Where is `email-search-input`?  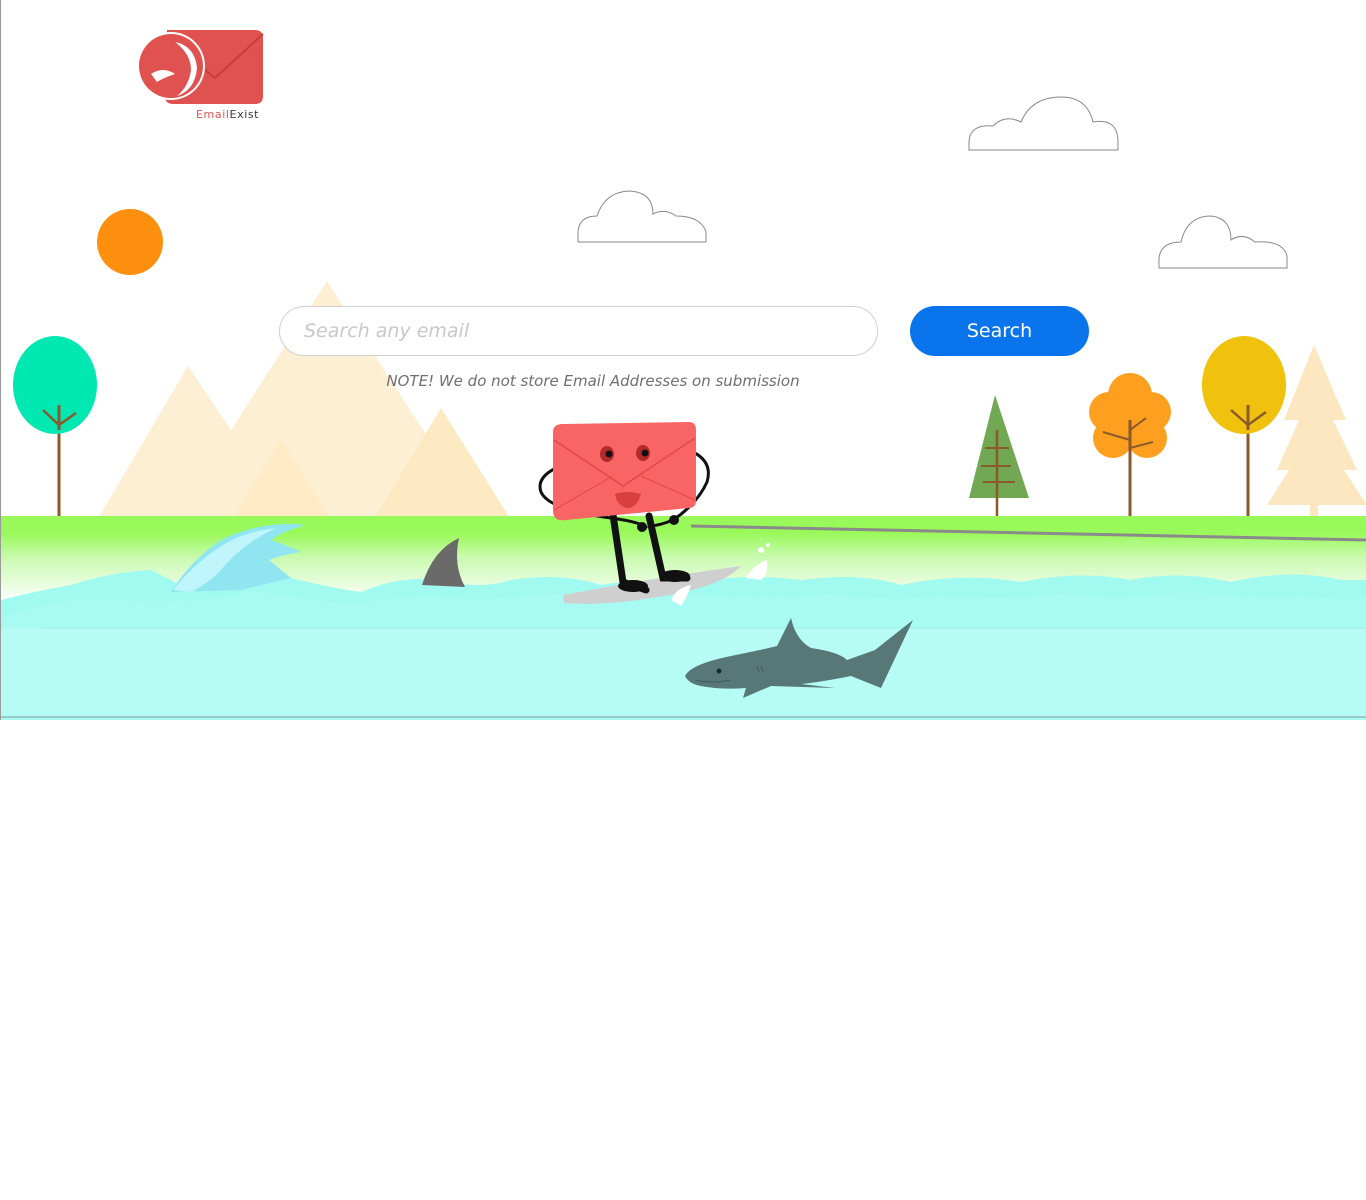 email-search-input is located at coordinates (578, 331).